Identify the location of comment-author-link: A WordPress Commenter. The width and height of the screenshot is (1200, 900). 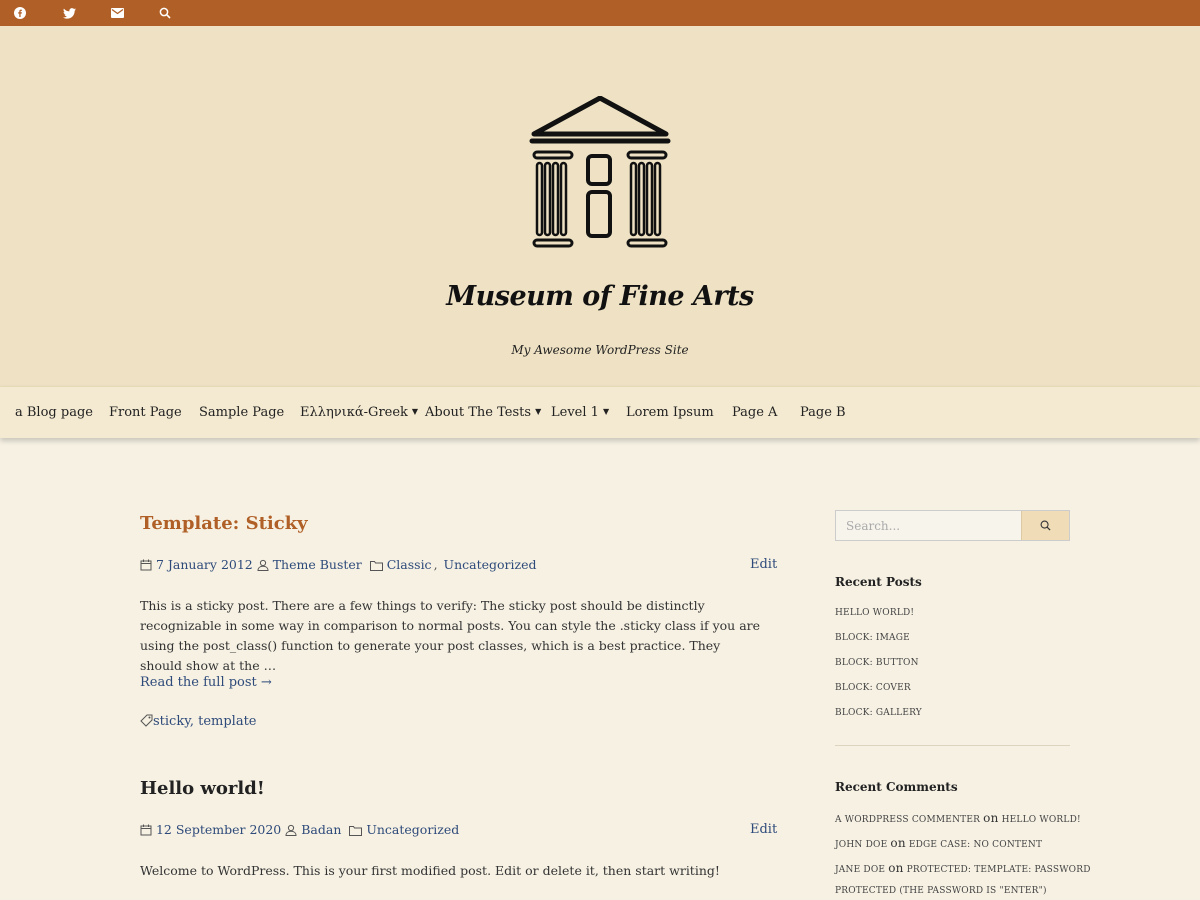
(907, 820).